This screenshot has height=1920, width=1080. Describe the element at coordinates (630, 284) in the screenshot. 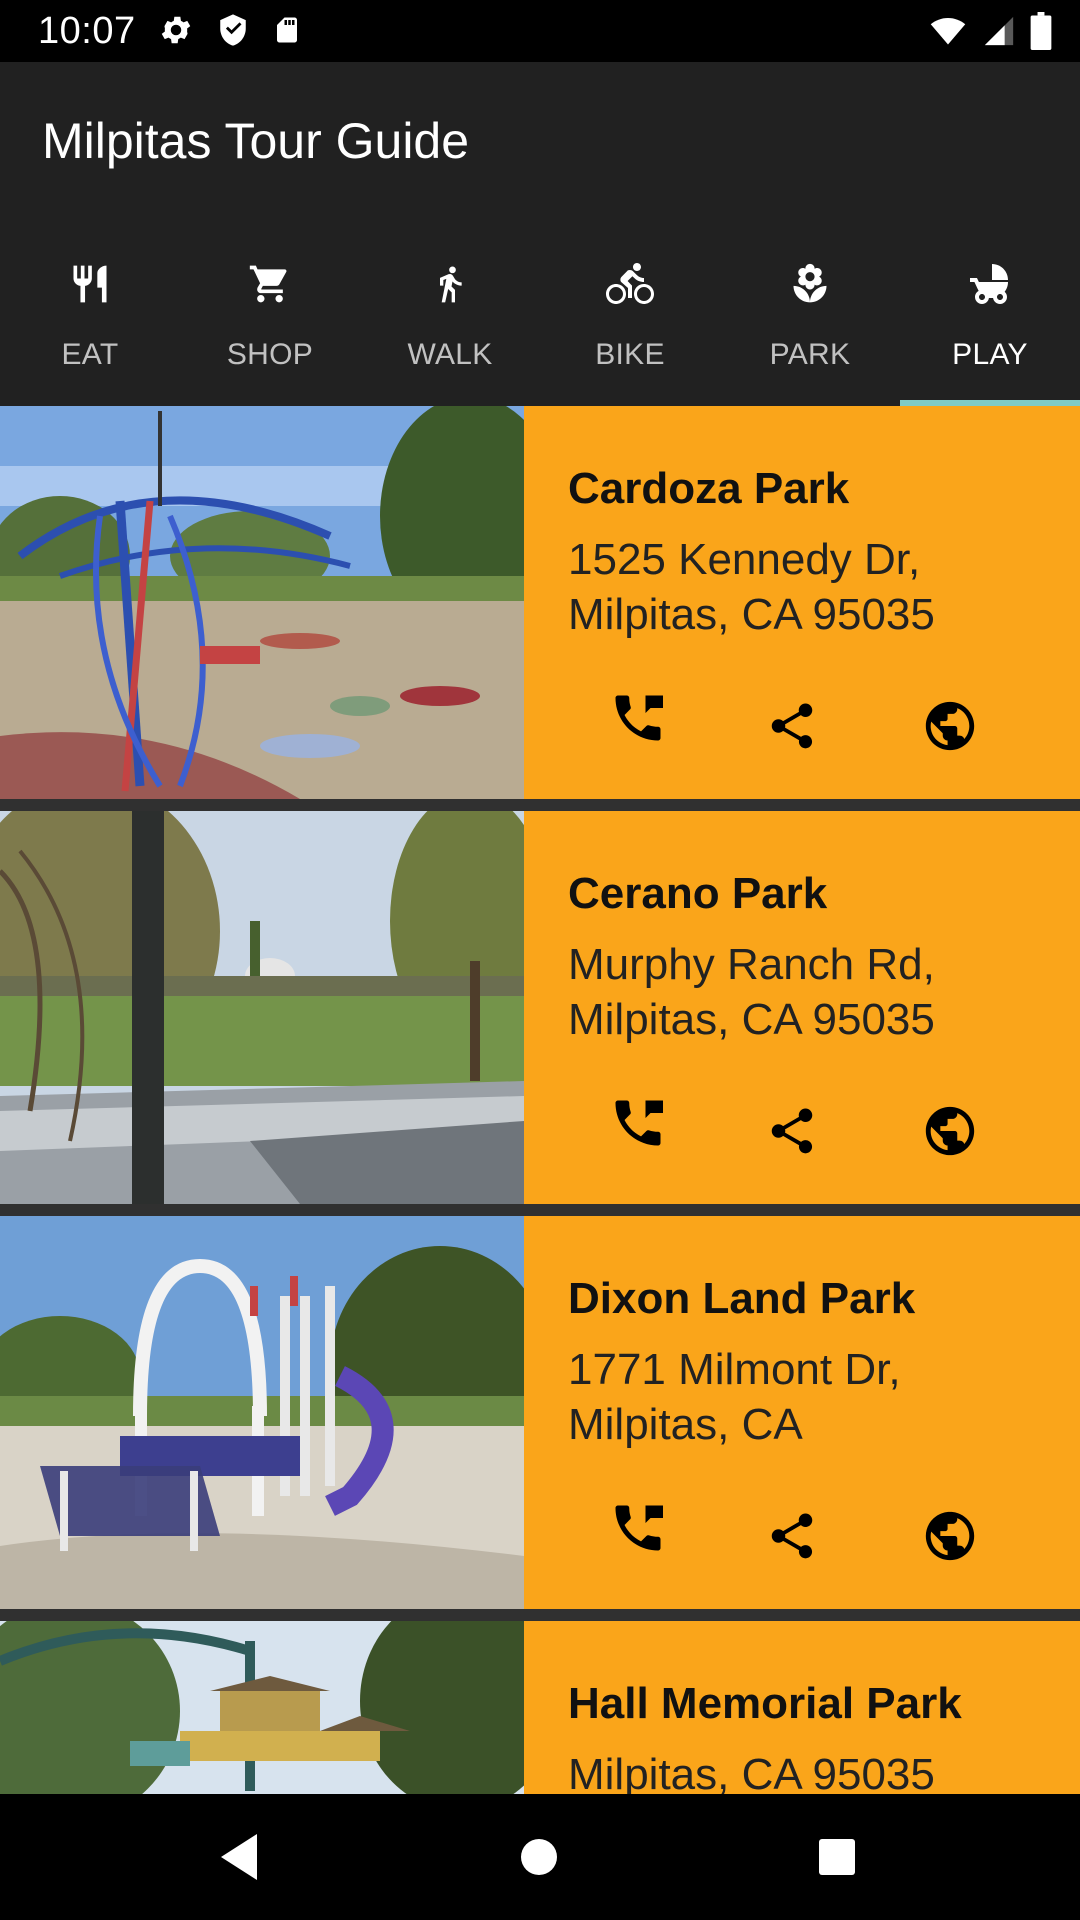

I see `bike-icon` at that location.